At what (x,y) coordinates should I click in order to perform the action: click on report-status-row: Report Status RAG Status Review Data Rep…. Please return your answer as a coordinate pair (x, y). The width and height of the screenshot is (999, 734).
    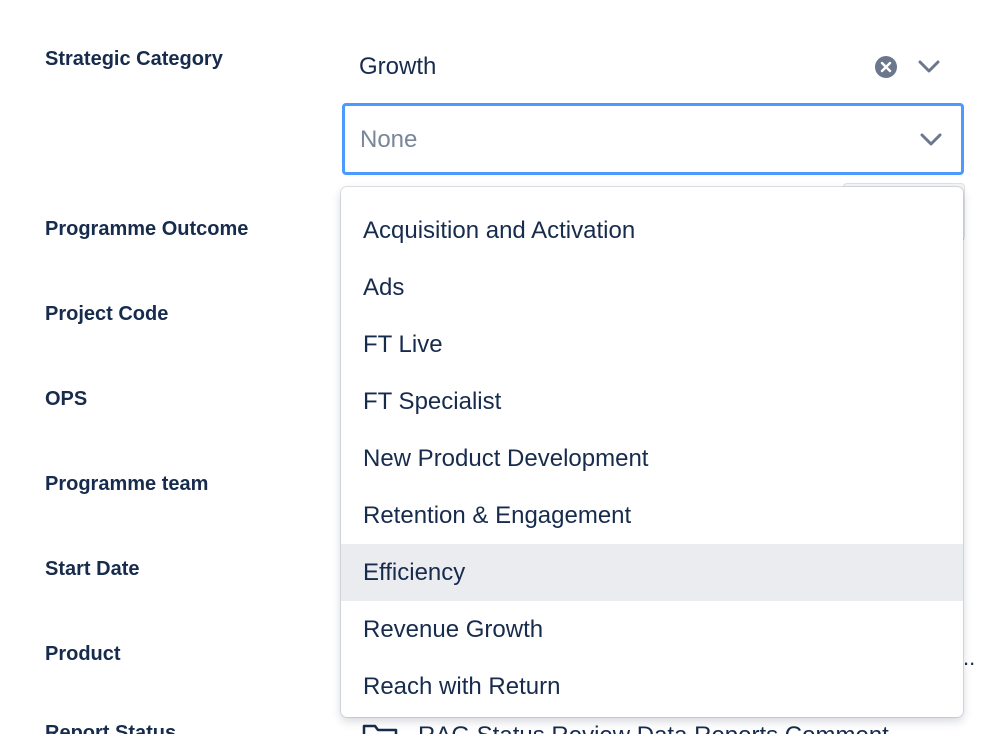
    Looking at the image, I should click on (499, 728).